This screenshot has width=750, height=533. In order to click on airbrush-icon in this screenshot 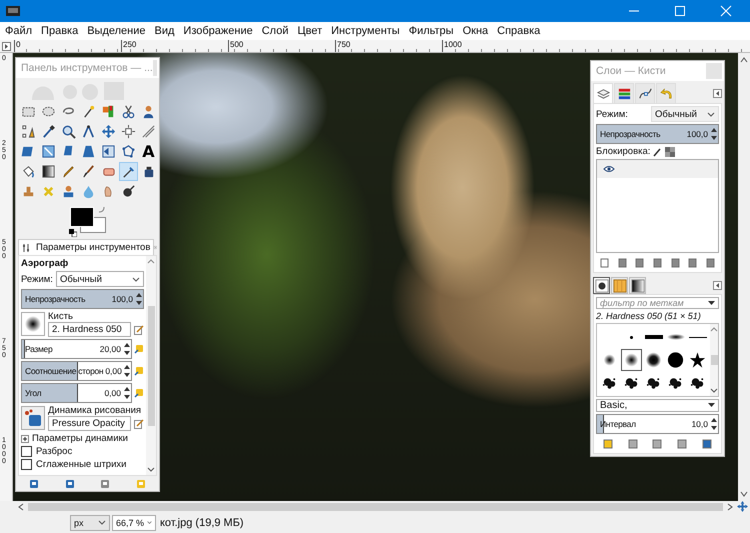, I will do `click(128, 171)`.